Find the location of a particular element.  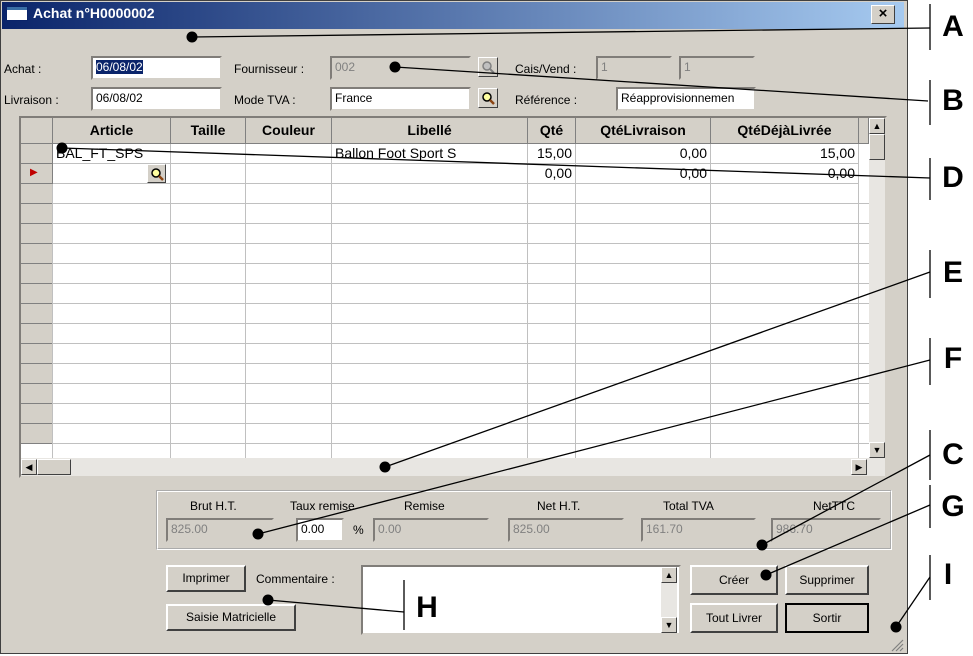

callout-dot-e is located at coordinates (385, 467).